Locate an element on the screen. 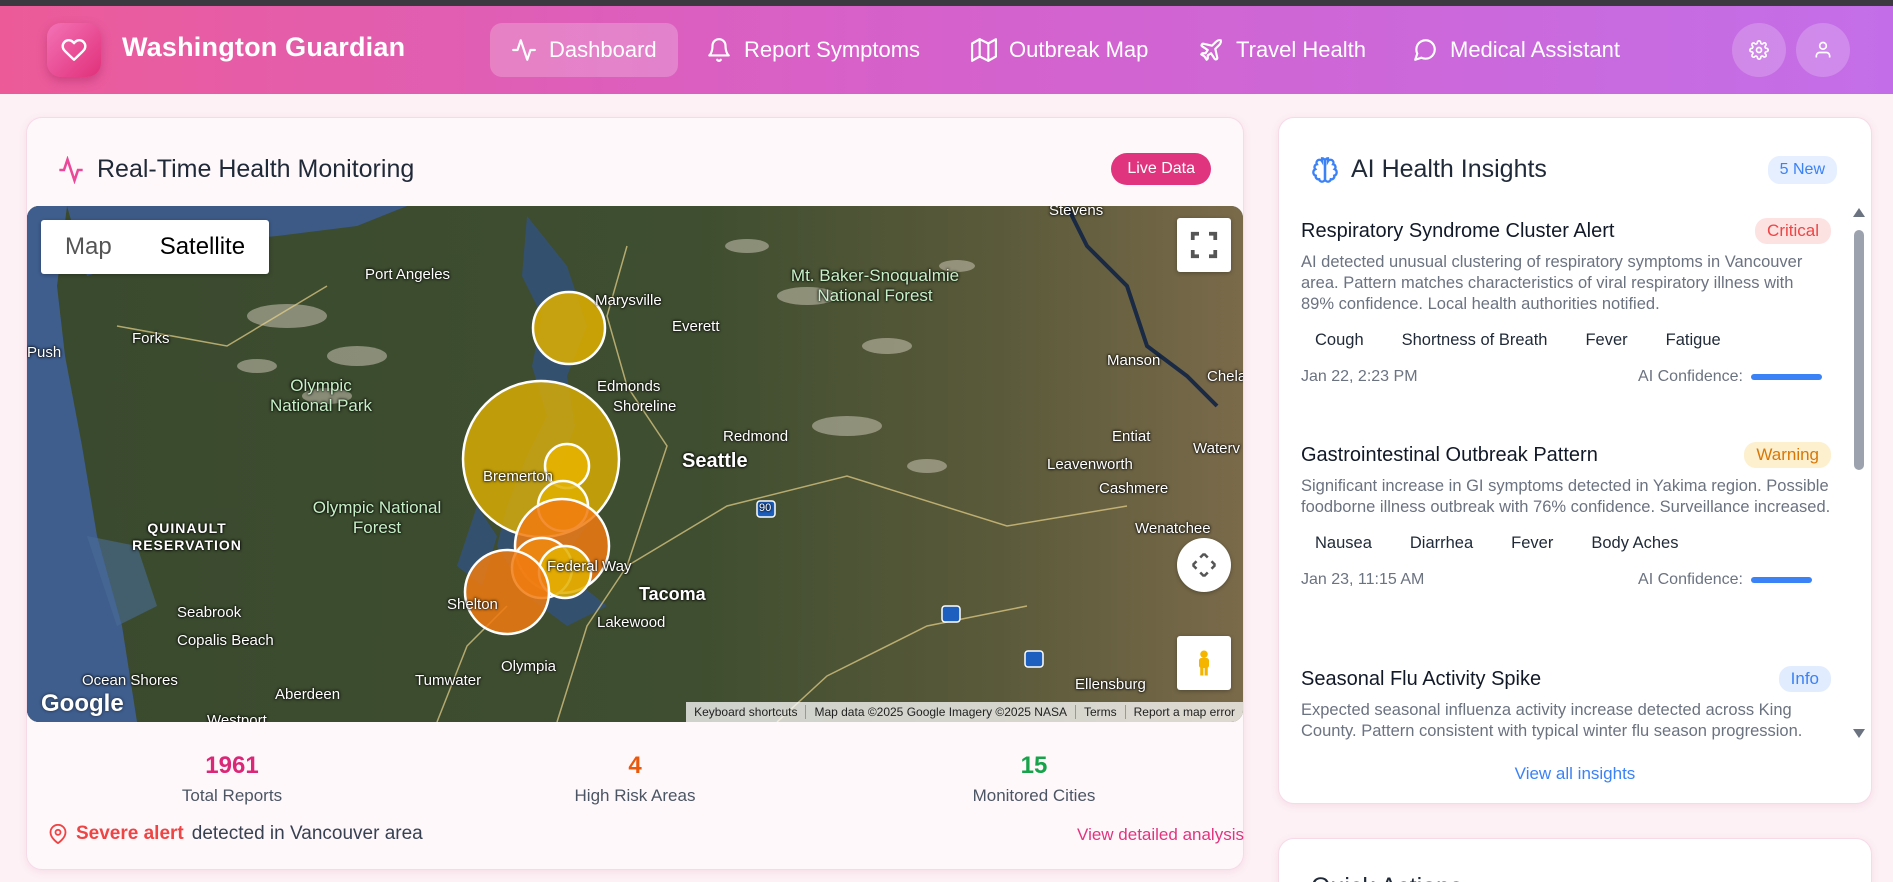 The width and height of the screenshot is (1893, 882). settings-button is located at coordinates (1759, 50).